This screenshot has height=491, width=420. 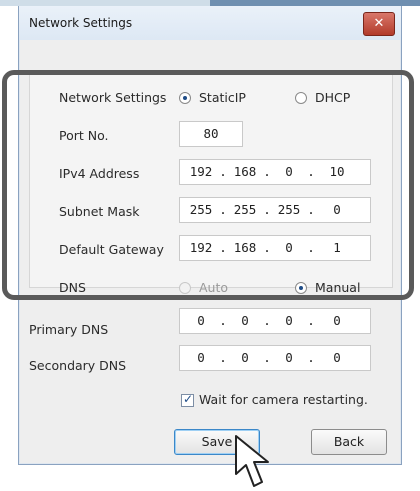 I want to click on window-title: Network Settings, so click(x=81, y=23).